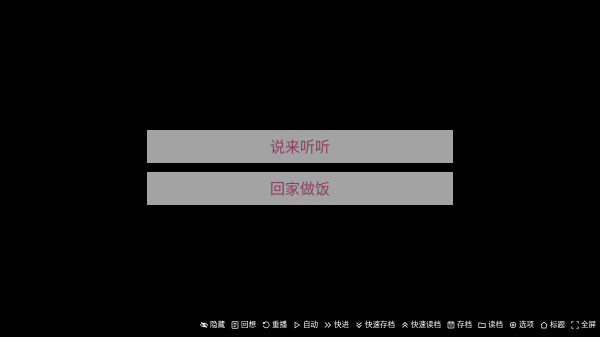 The width and height of the screenshot is (600, 337). I want to click on quick-menu-fullscreen: 全屏, so click(583, 325).